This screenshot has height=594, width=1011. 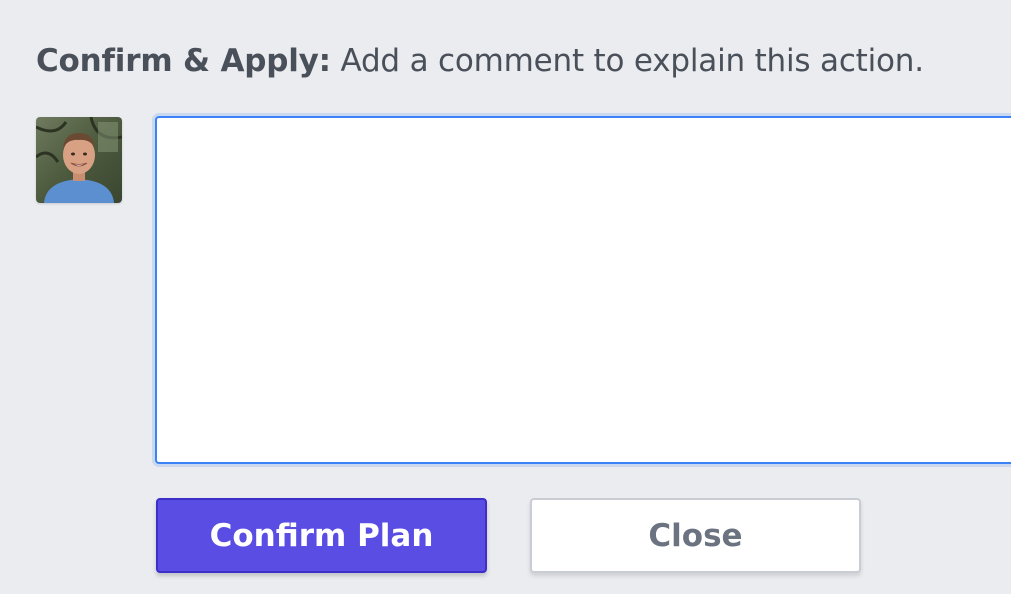 I want to click on user-avatar-icon, so click(x=79, y=160).